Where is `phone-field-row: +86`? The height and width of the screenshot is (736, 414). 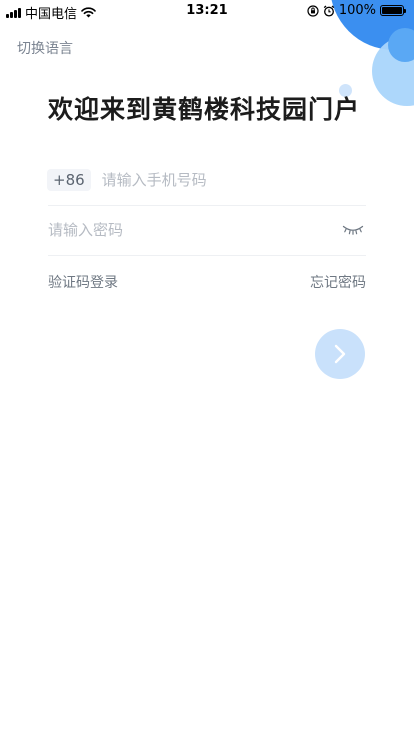
phone-field-row: +86 is located at coordinates (206, 180).